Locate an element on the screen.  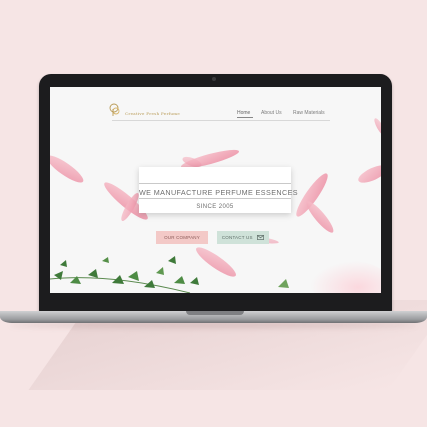
nav-about-us: About Us is located at coordinates (271, 113).